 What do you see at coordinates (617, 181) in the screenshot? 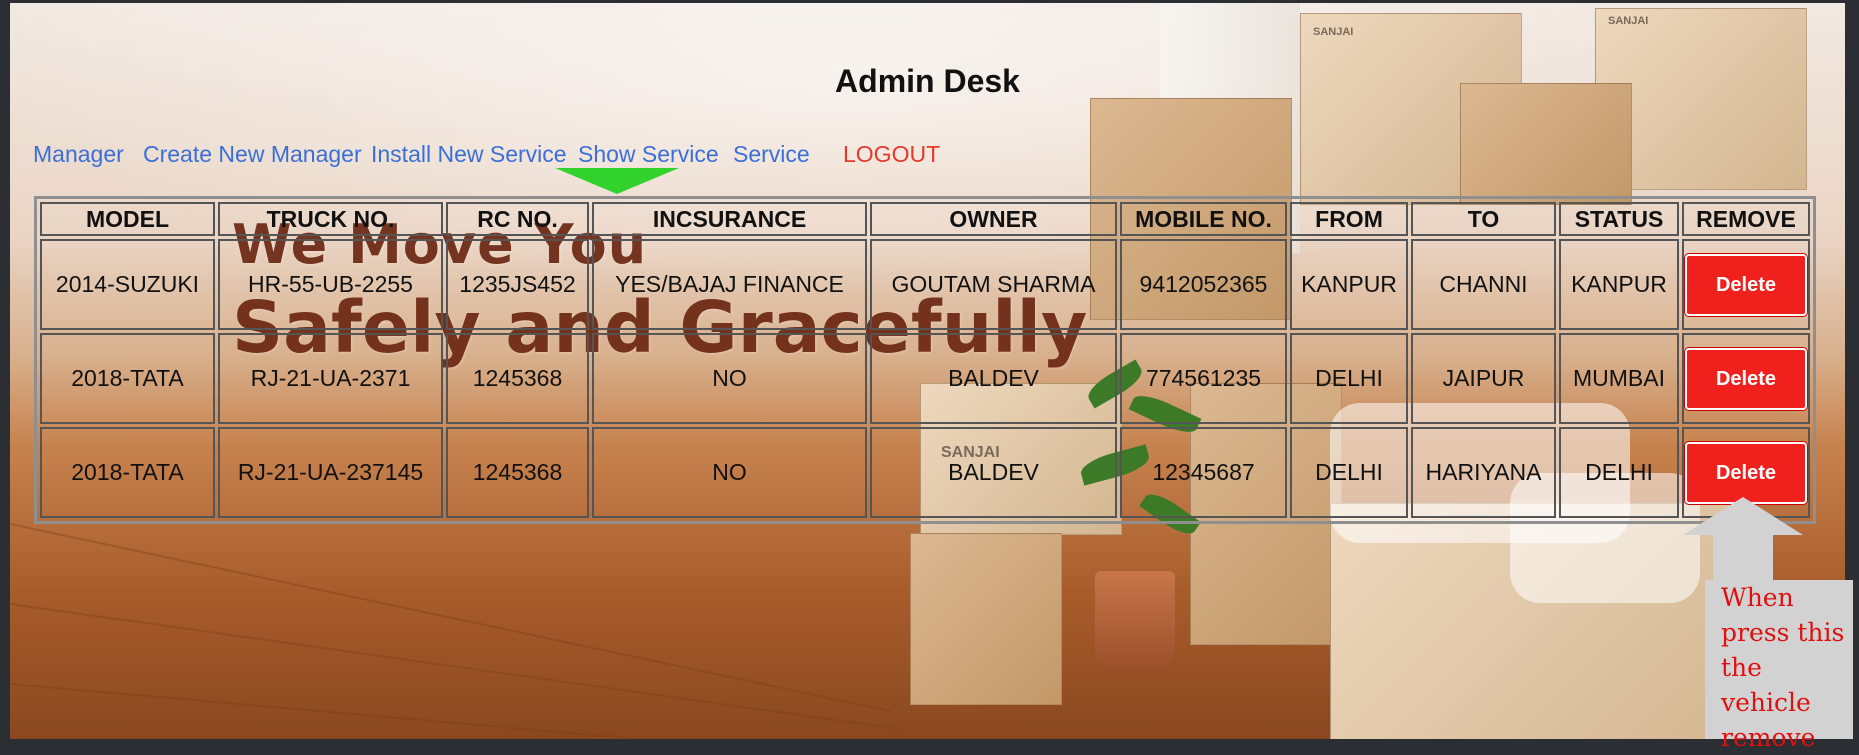
I see `pointer-arrow` at bounding box center [617, 181].